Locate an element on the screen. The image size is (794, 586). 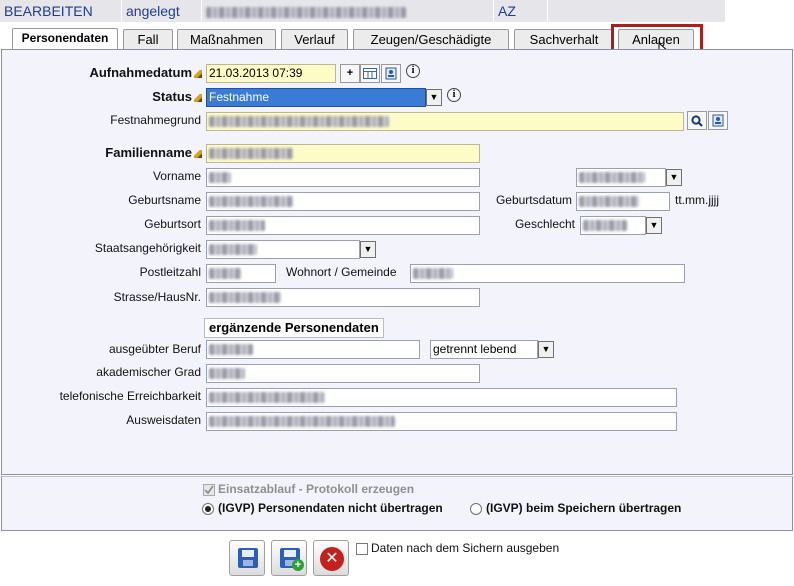
save-button is located at coordinates (247, 558).